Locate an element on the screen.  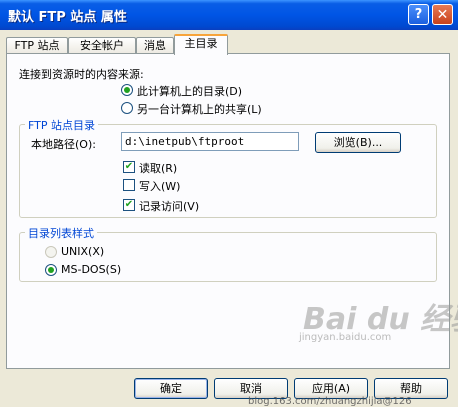
window-title: 默认 FTP 站点 属性 is located at coordinates (67, 17).